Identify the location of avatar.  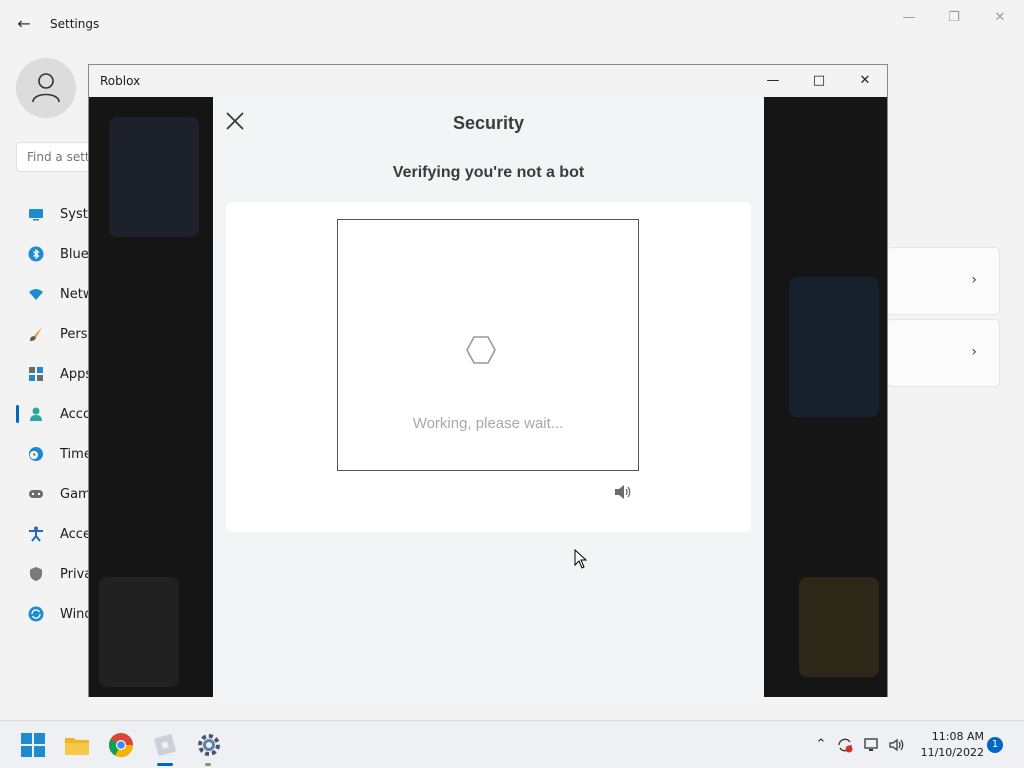
(46, 88).